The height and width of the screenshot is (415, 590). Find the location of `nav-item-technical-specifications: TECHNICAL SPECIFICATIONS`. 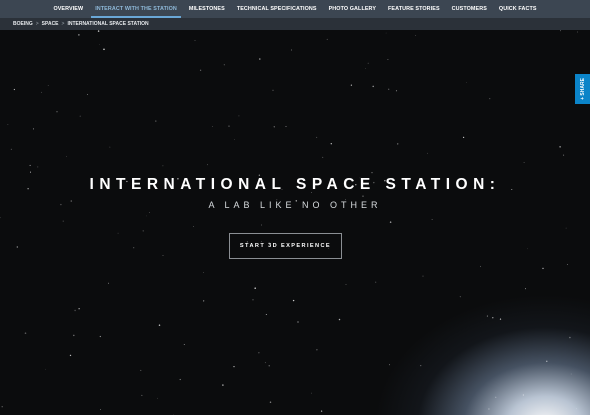

nav-item-technical-specifications: TECHNICAL SPECIFICATIONS is located at coordinates (277, 9).